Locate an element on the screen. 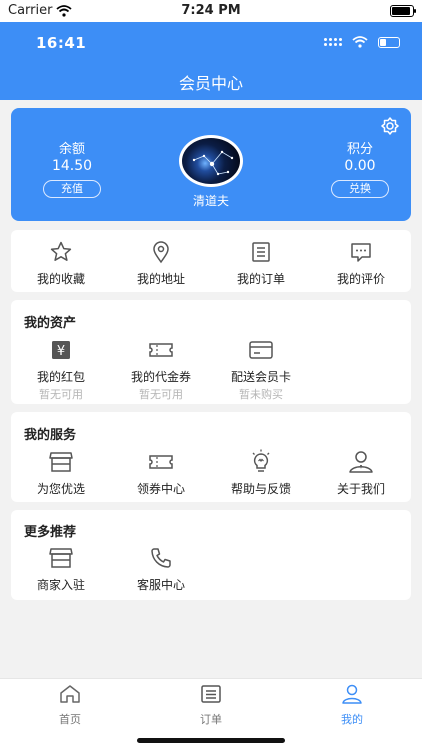  exchange-button: 兑换 is located at coordinates (360, 189).